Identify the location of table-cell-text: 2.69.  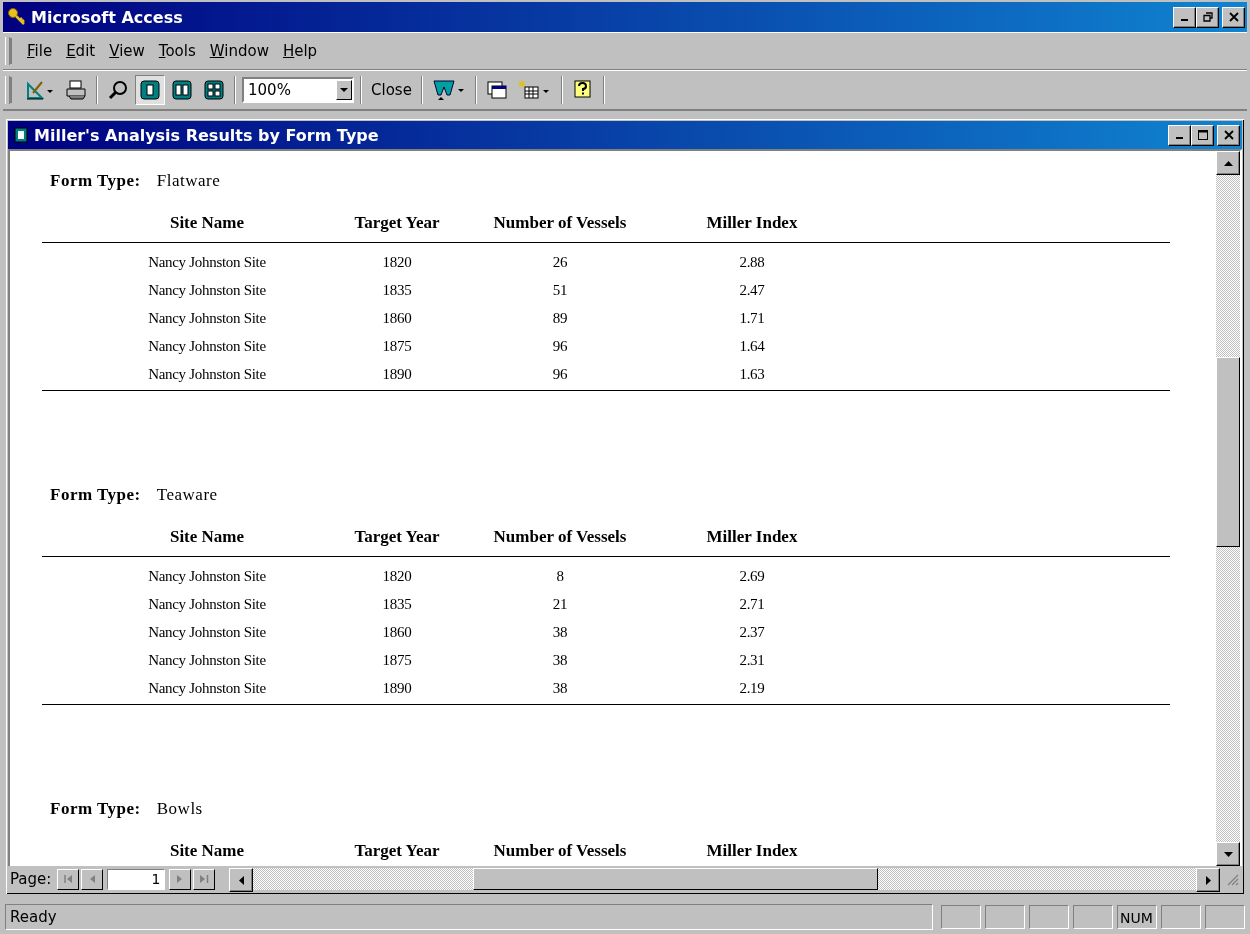
(752, 576).